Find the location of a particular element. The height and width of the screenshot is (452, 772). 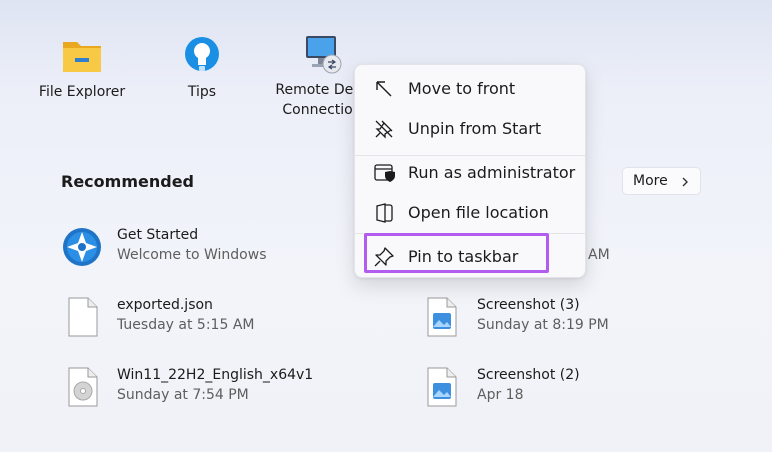

pinned-tips: Tips is located at coordinates (202, 69).